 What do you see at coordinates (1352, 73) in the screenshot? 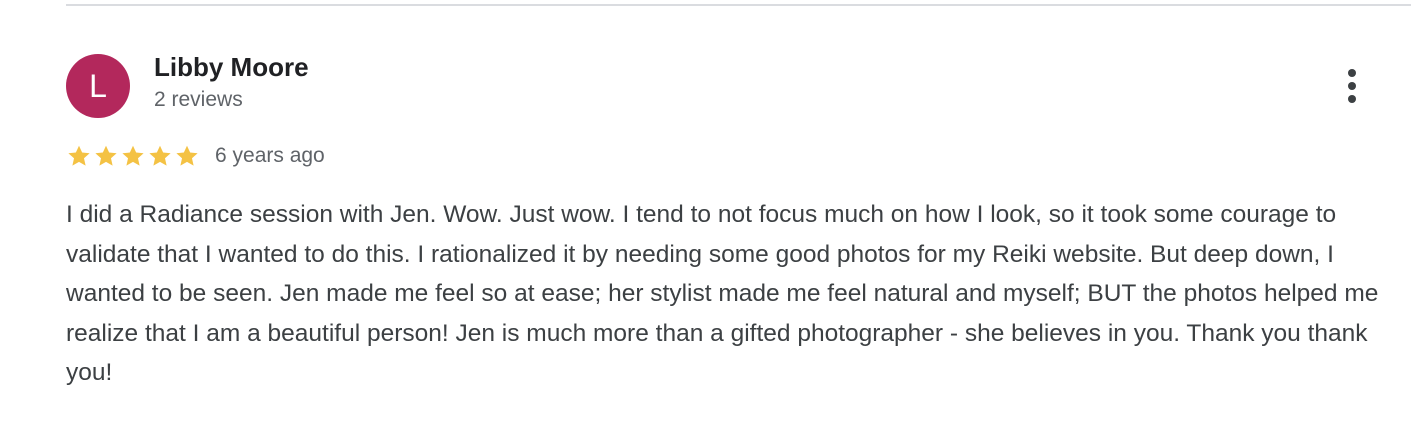
I see `more-vert-icon` at bounding box center [1352, 73].